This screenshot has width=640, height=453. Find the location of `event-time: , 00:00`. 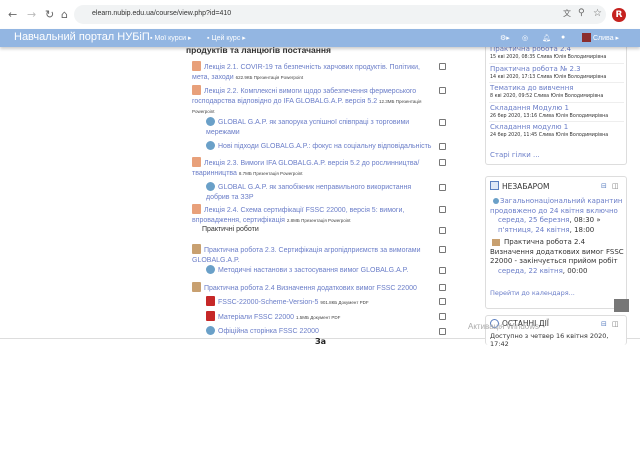

event-time: , 00:00 is located at coordinates (575, 270).